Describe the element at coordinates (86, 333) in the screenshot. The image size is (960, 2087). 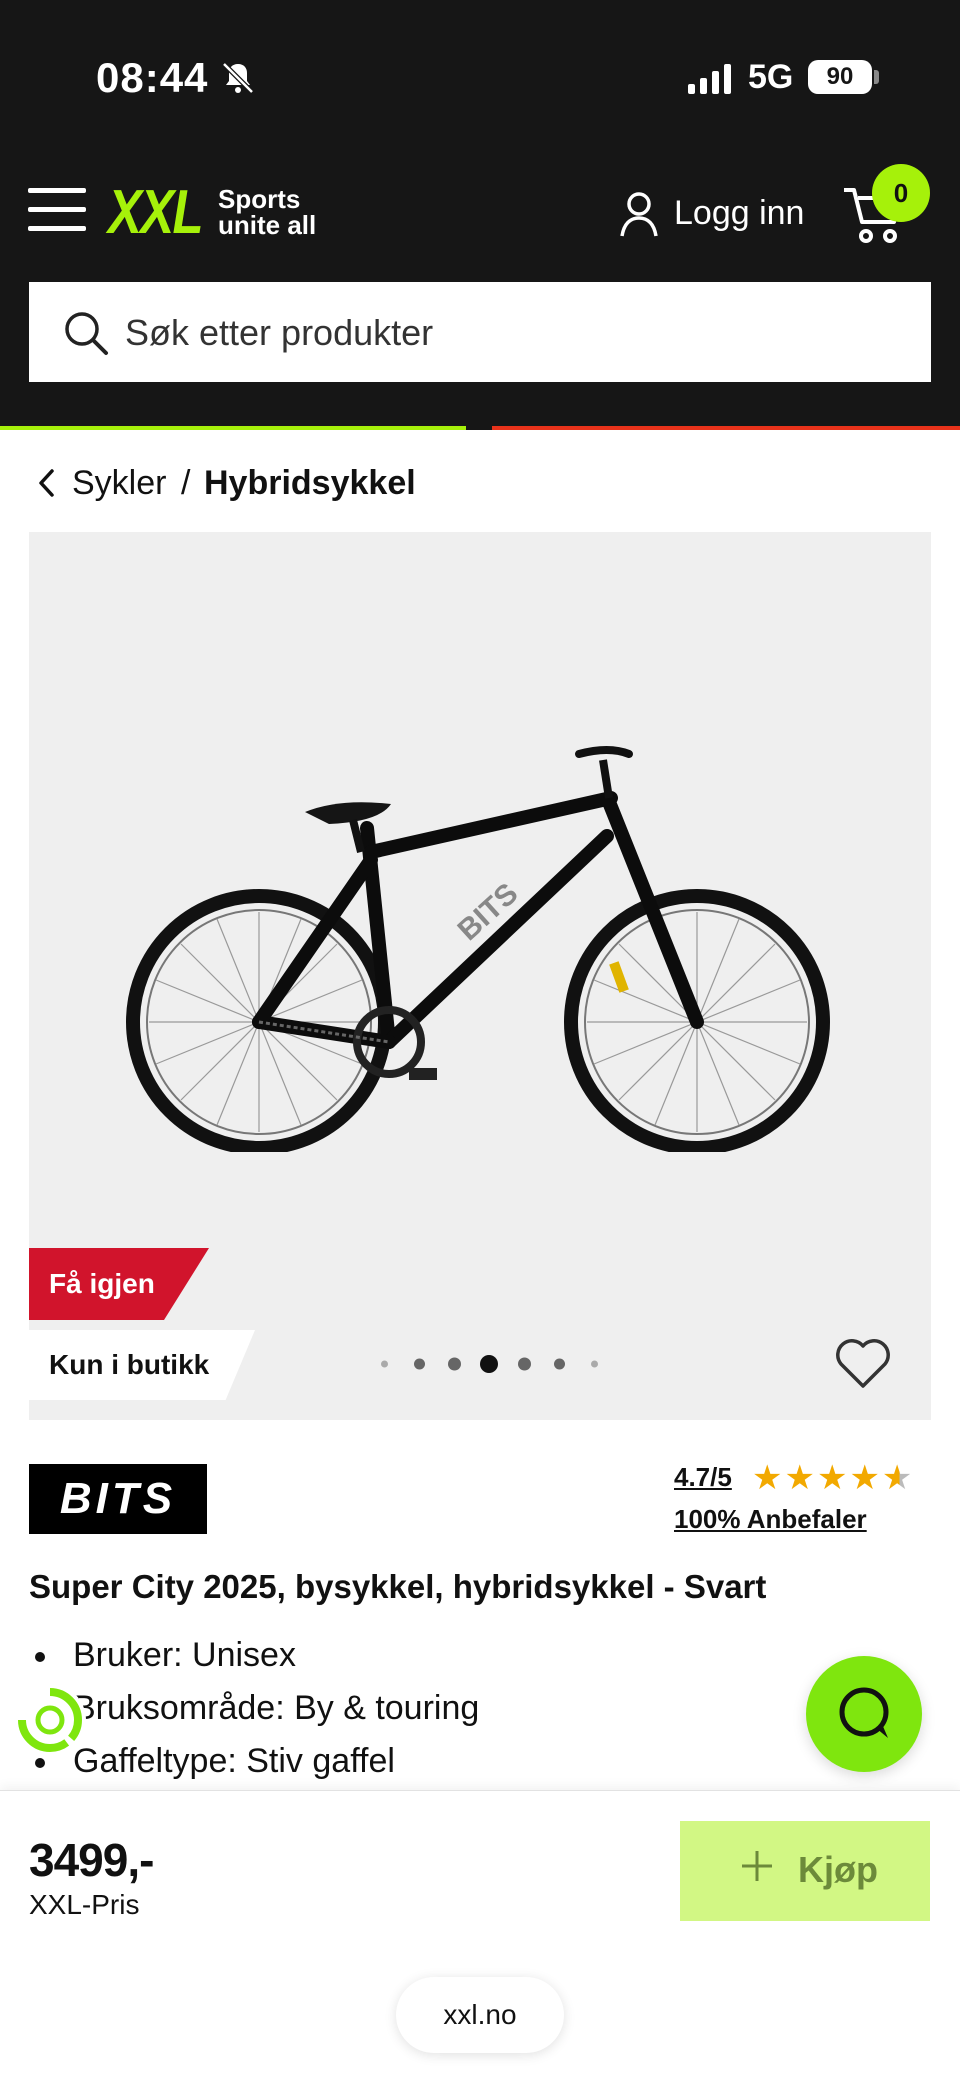
I see `search-icon` at that location.